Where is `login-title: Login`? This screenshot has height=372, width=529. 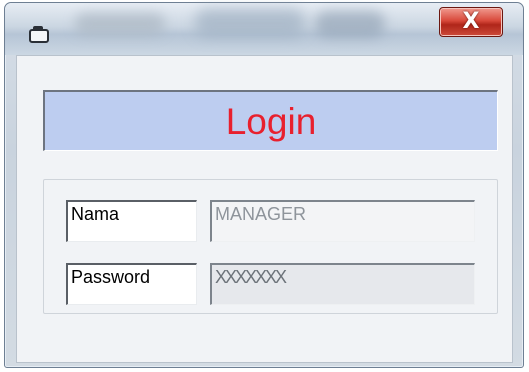
login-title: Login is located at coordinates (271, 121).